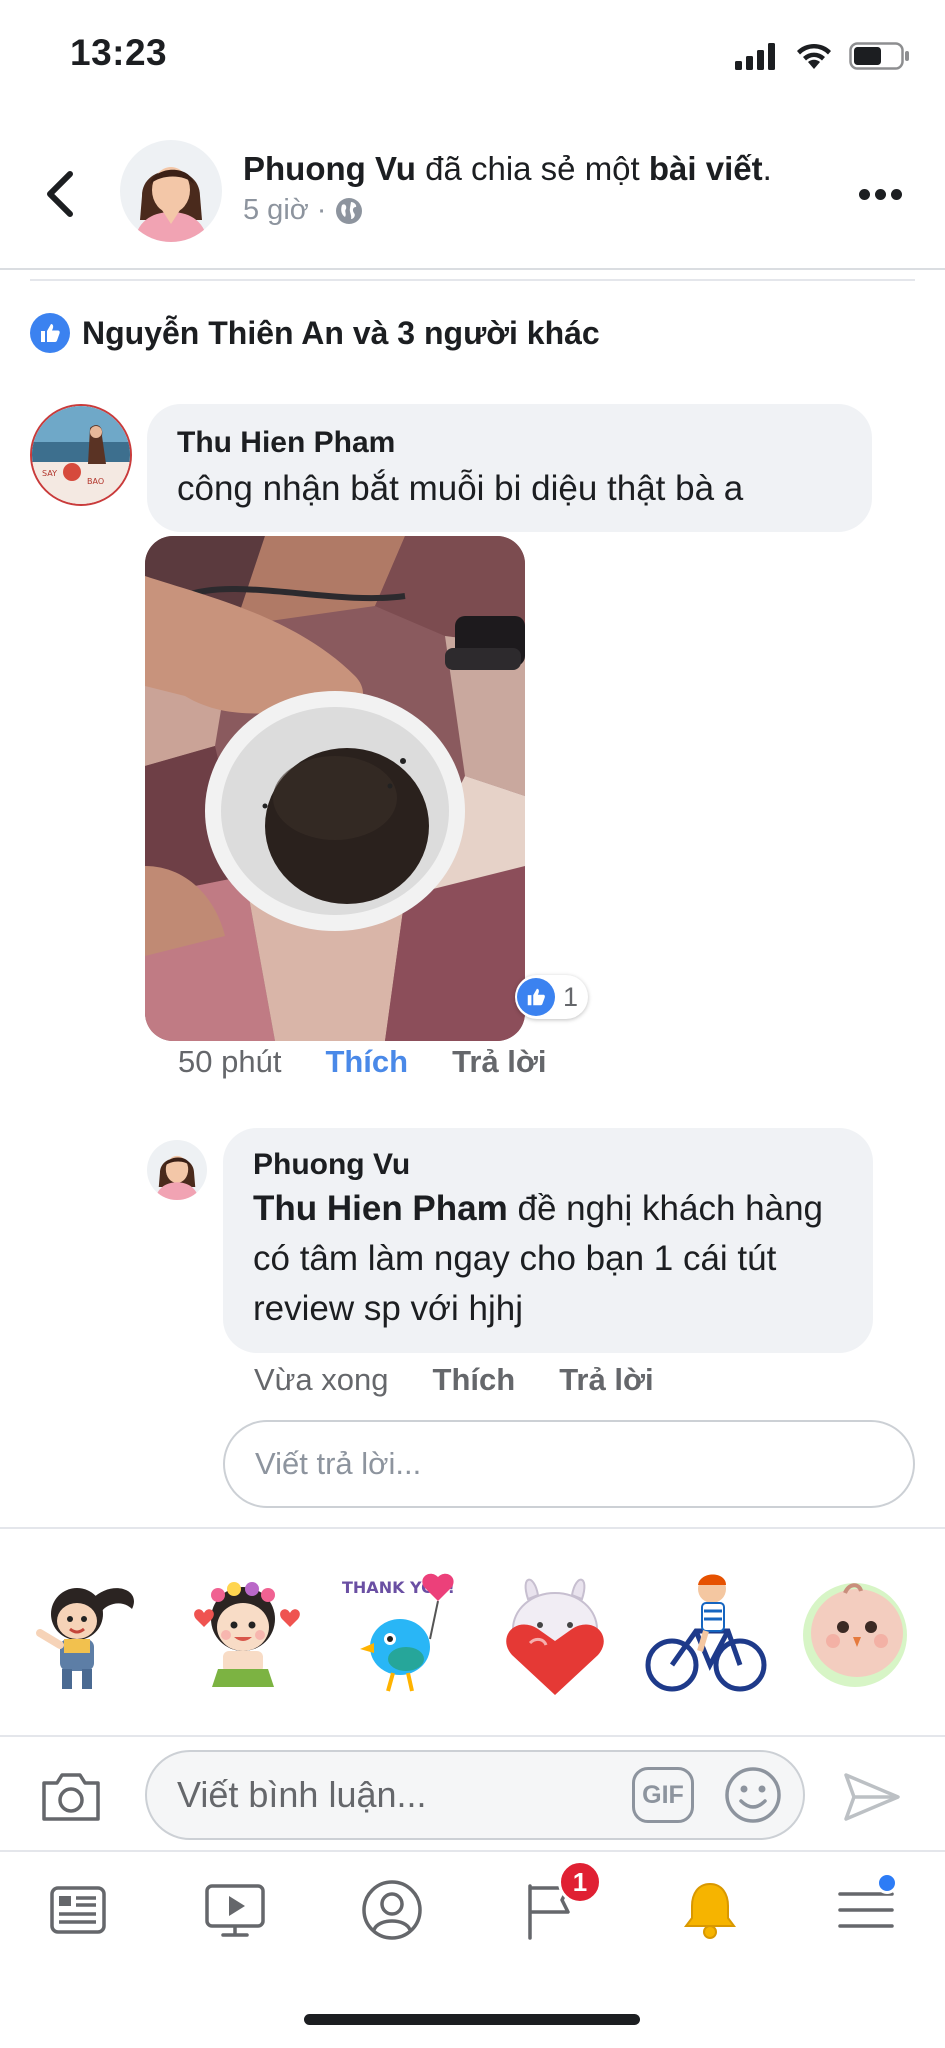 The width and height of the screenshot is (945, 2048). What do you see at coordinates (321, 1379) in the screenshot?
I see `reply-time: Vừa xong` at bounding box center [321, 1379].